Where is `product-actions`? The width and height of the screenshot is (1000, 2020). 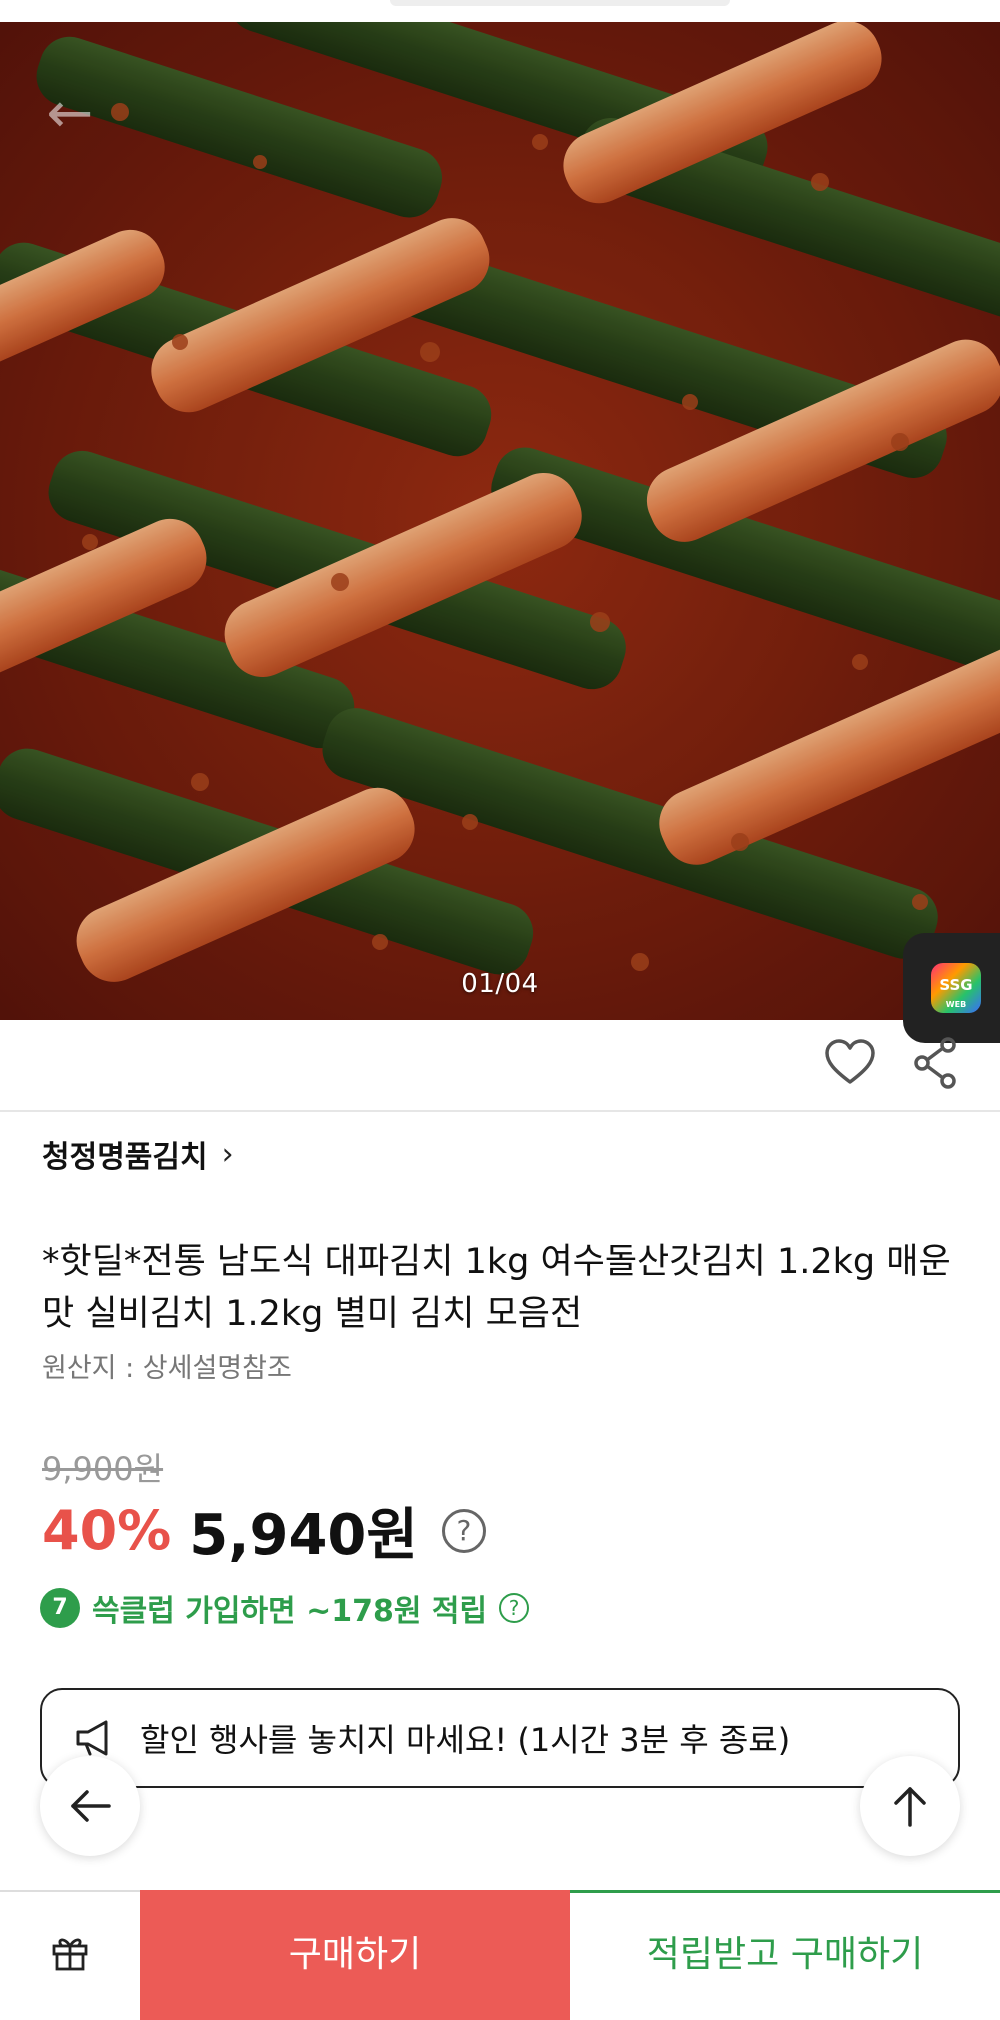 product-actions is located at coordinates (900, 1065).